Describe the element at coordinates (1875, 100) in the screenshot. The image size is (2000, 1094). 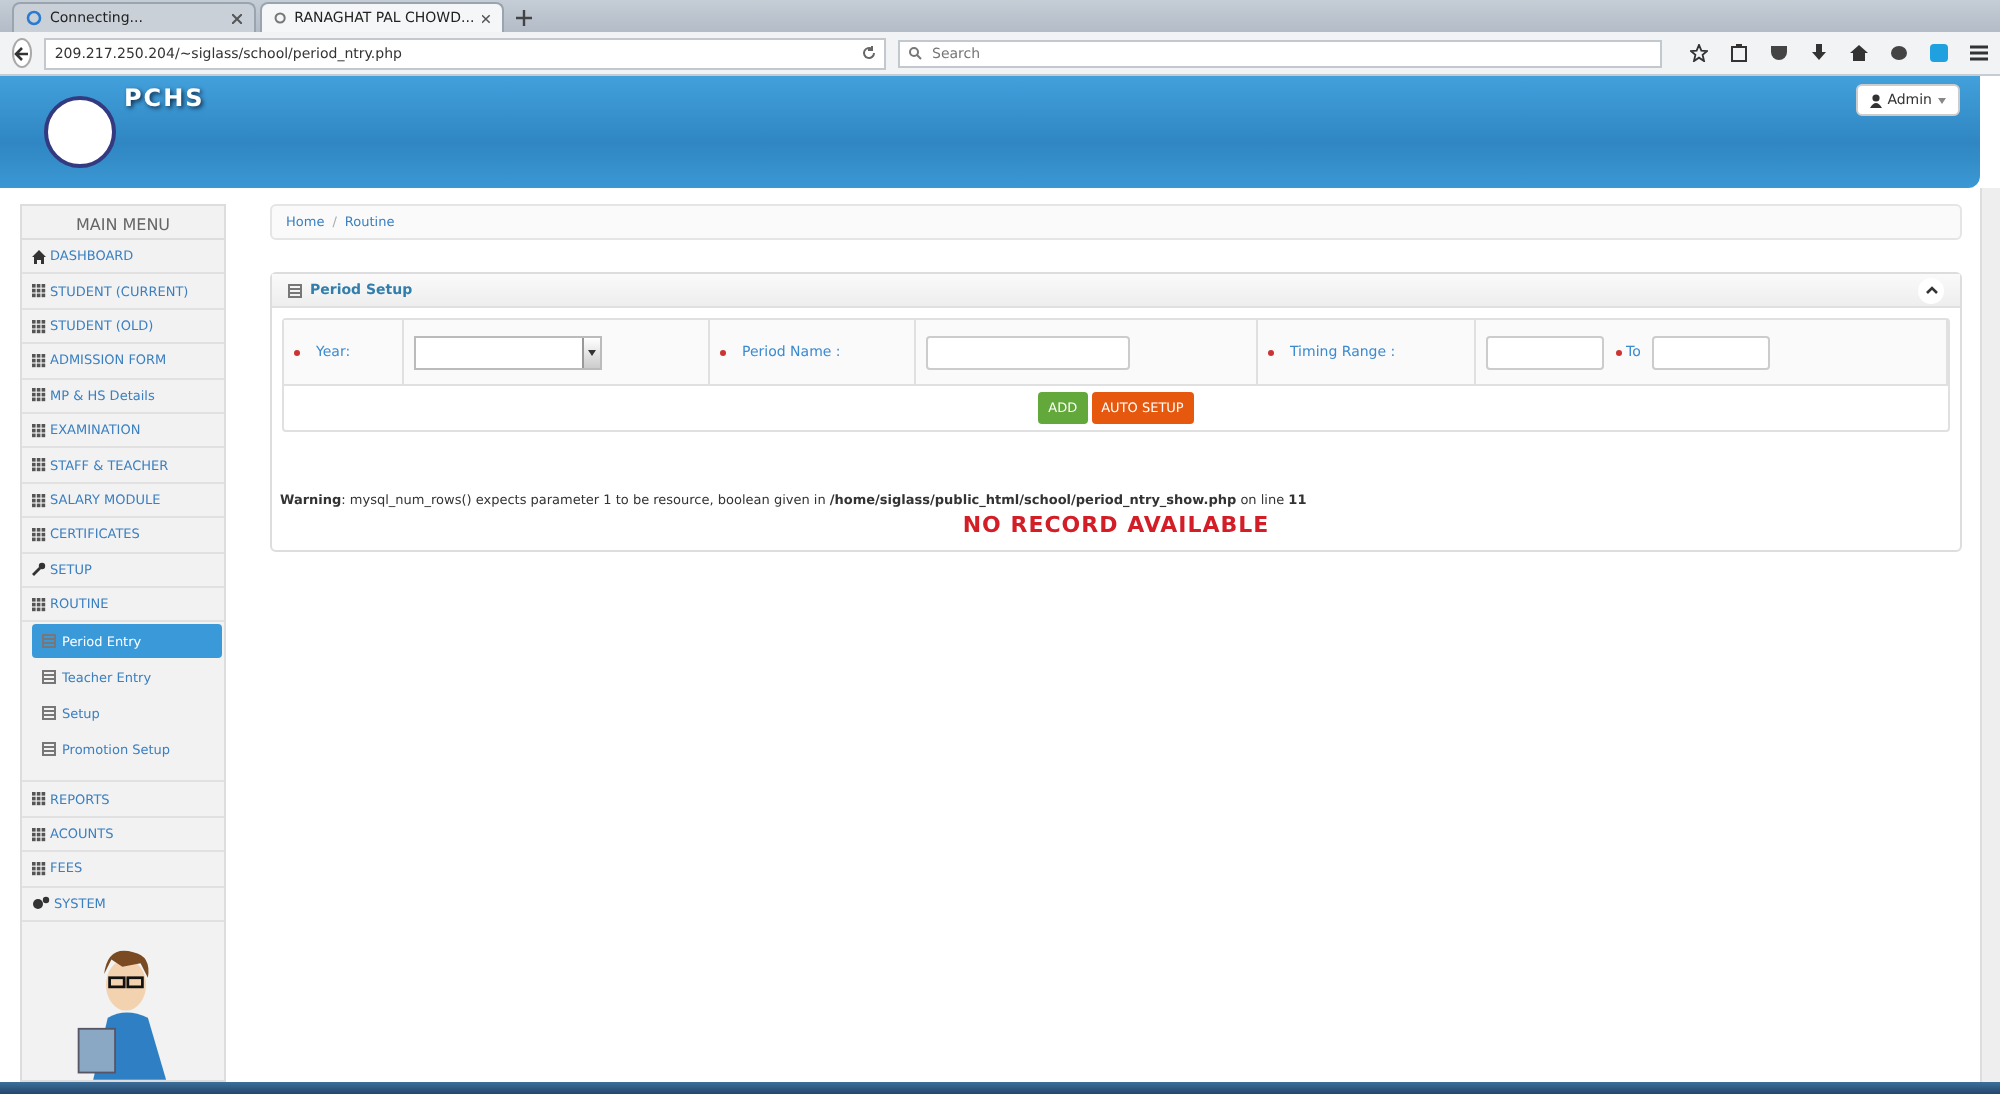
I see `user-icon` at that location.